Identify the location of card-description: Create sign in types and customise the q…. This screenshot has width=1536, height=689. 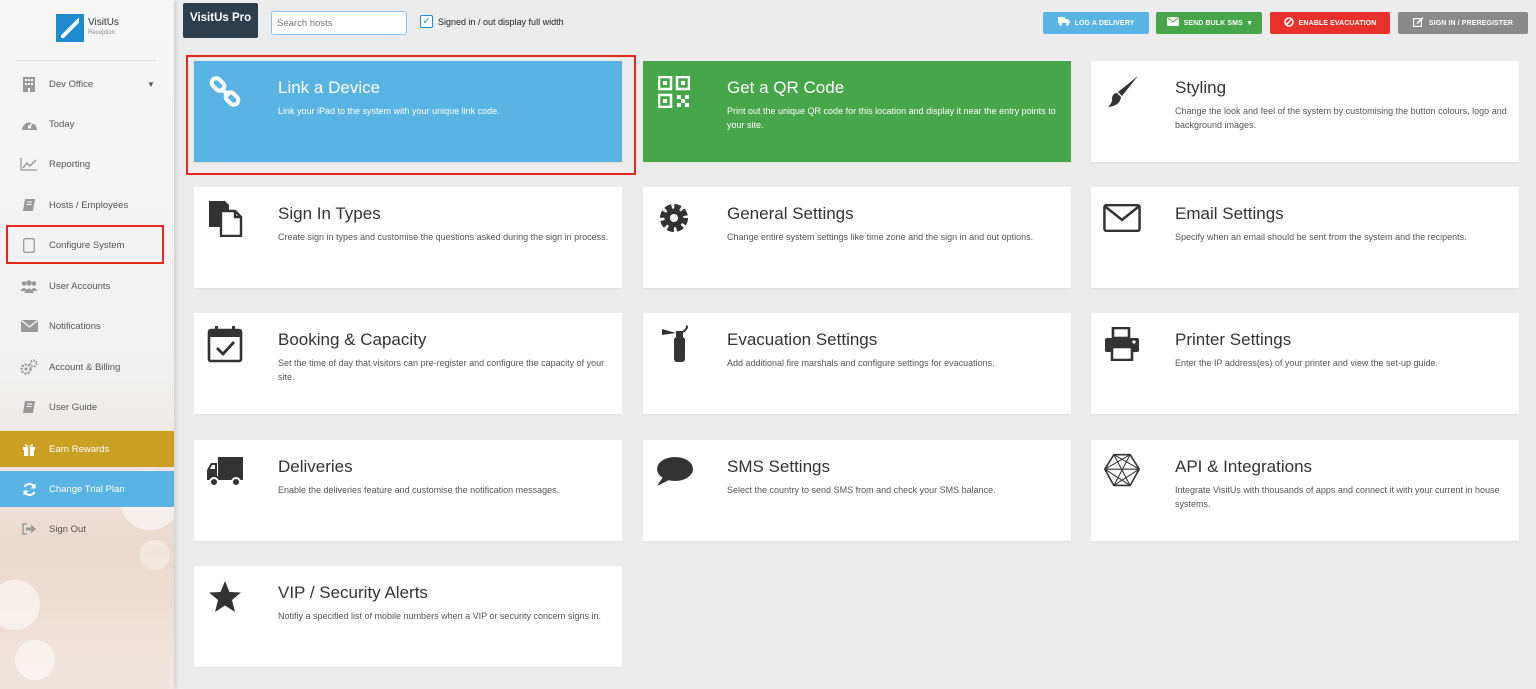
(443, 237).